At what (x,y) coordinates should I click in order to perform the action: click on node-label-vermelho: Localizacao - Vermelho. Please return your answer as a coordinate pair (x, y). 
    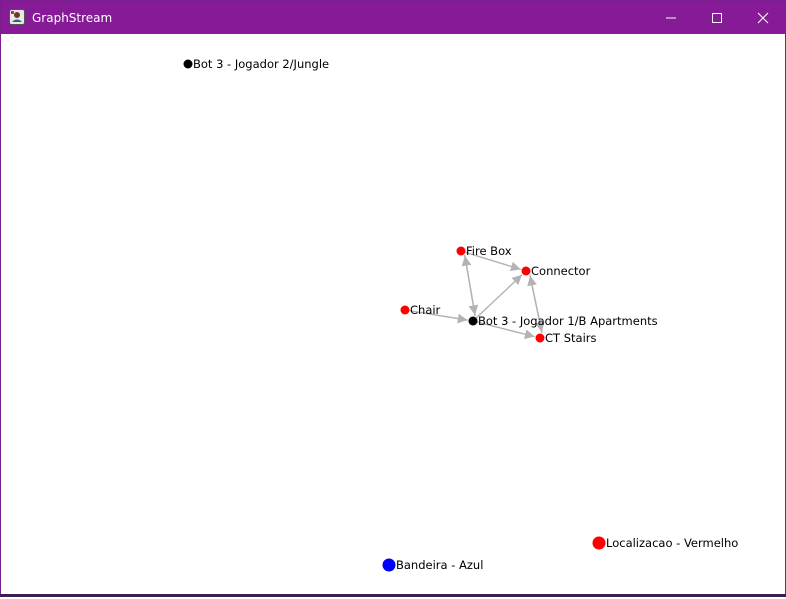
    Looking at the image, I should click on (672, 543).